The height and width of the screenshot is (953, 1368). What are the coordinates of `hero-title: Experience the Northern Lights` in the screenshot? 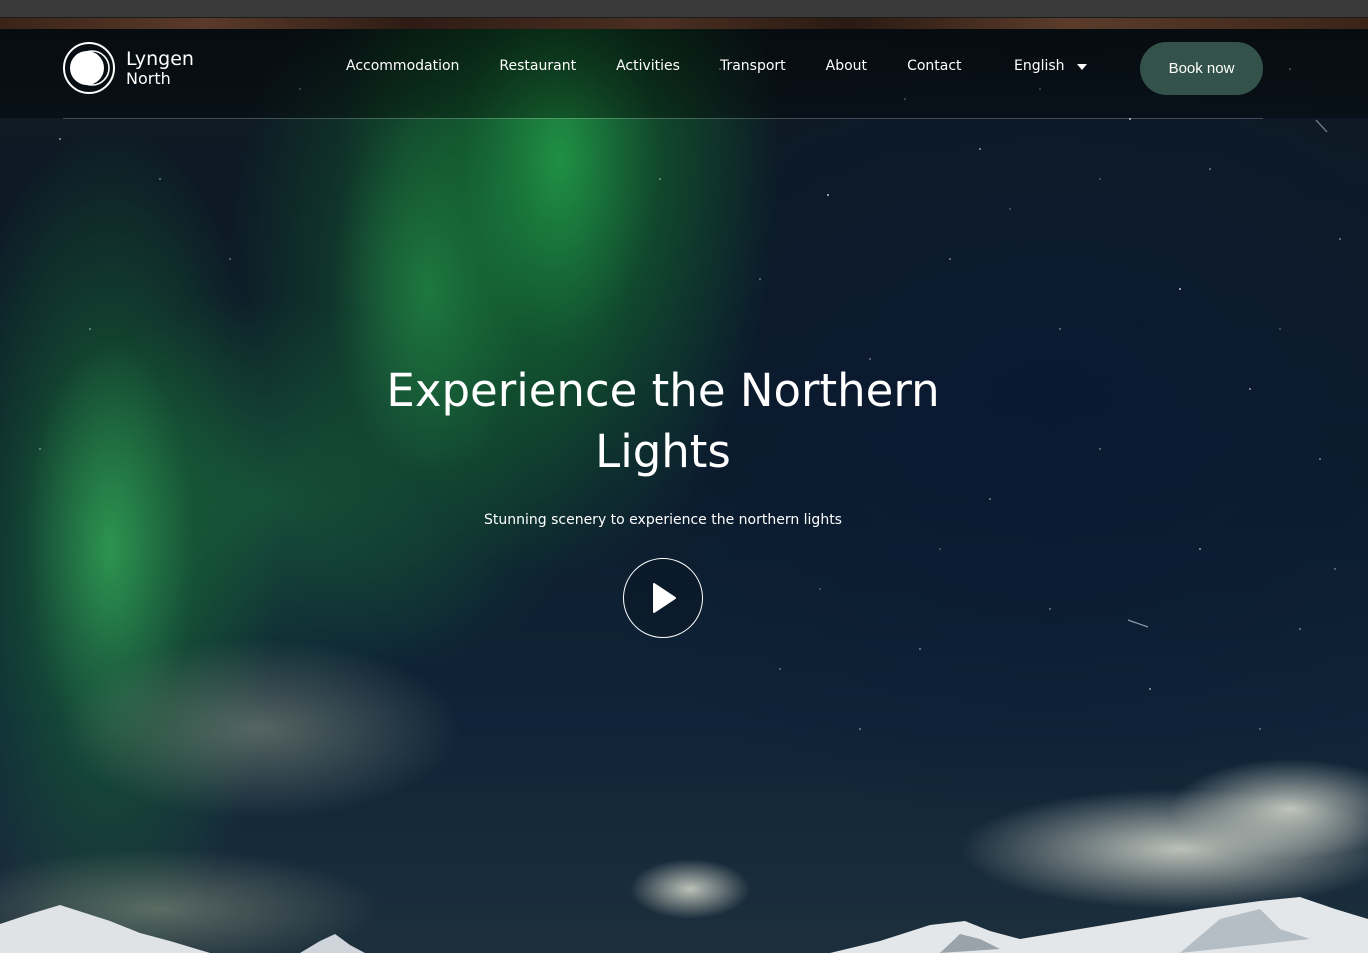 It's located at (663, 421).